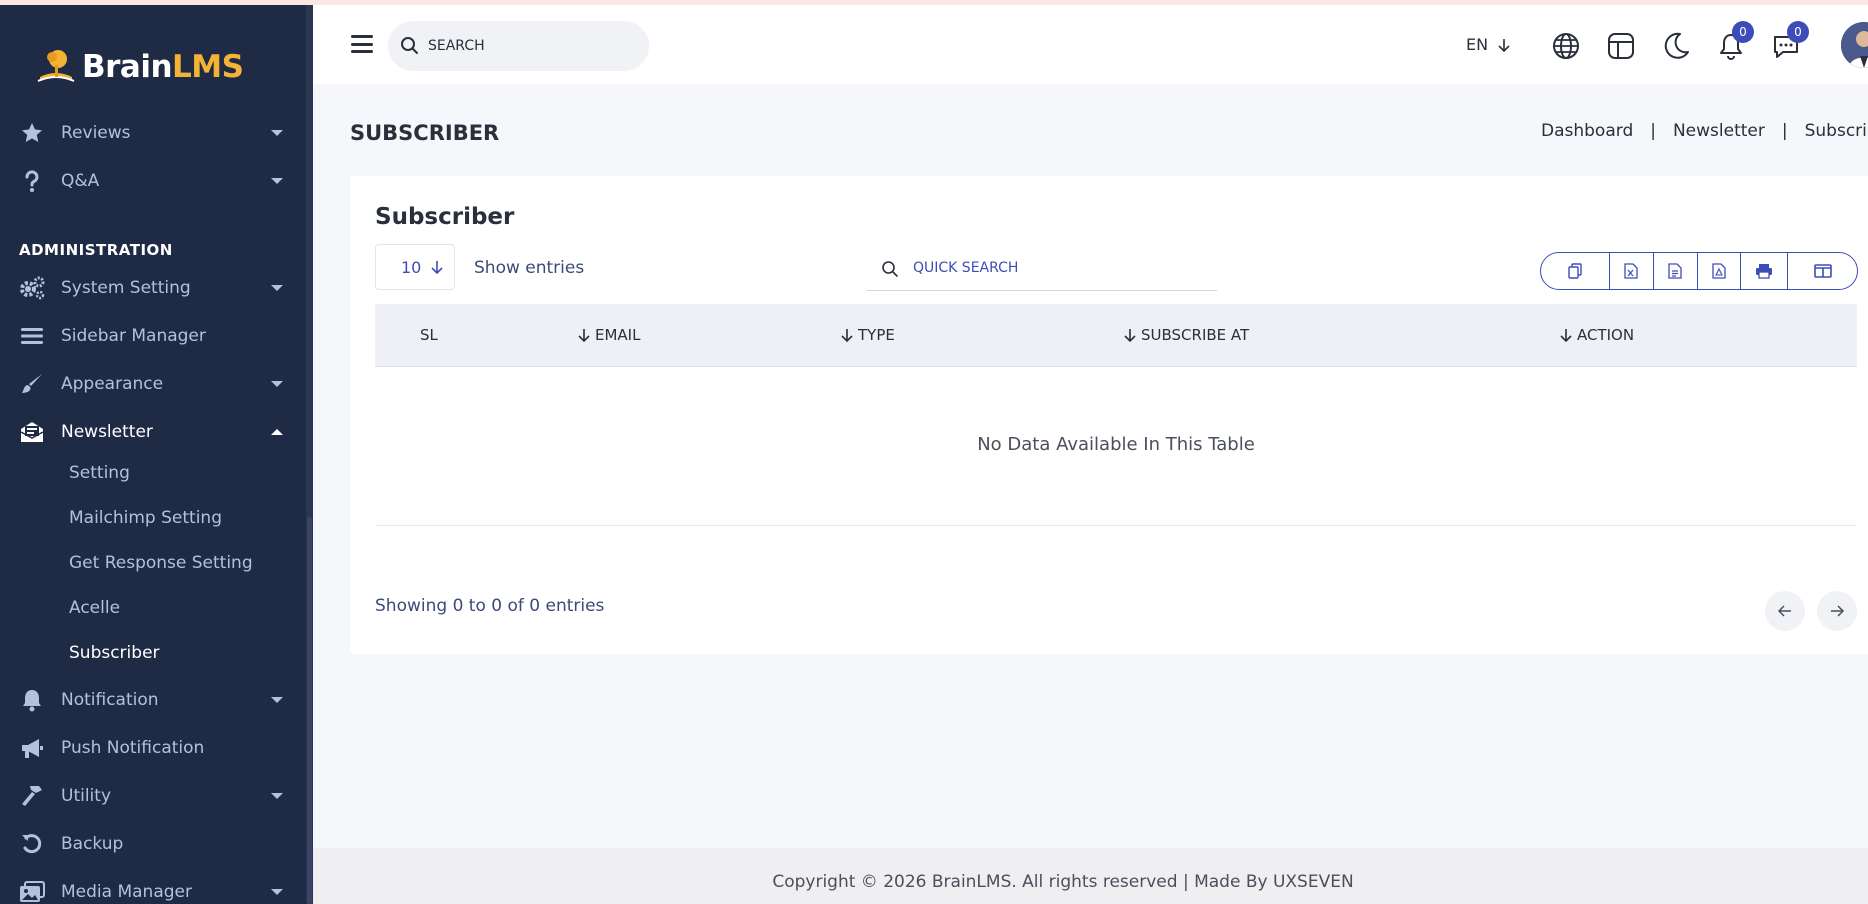 The height and width of the screenshot is (904, 1868). What do you see at coordinates (96, 133) in the screenshot?
I see `sidebar-item-label: Reviews` at bounding box center [96, 133].